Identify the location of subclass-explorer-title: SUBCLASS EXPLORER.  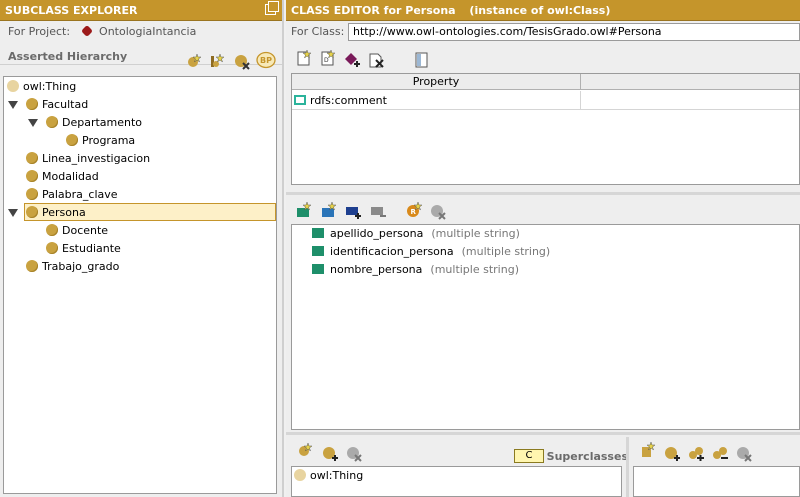
(71, 10).